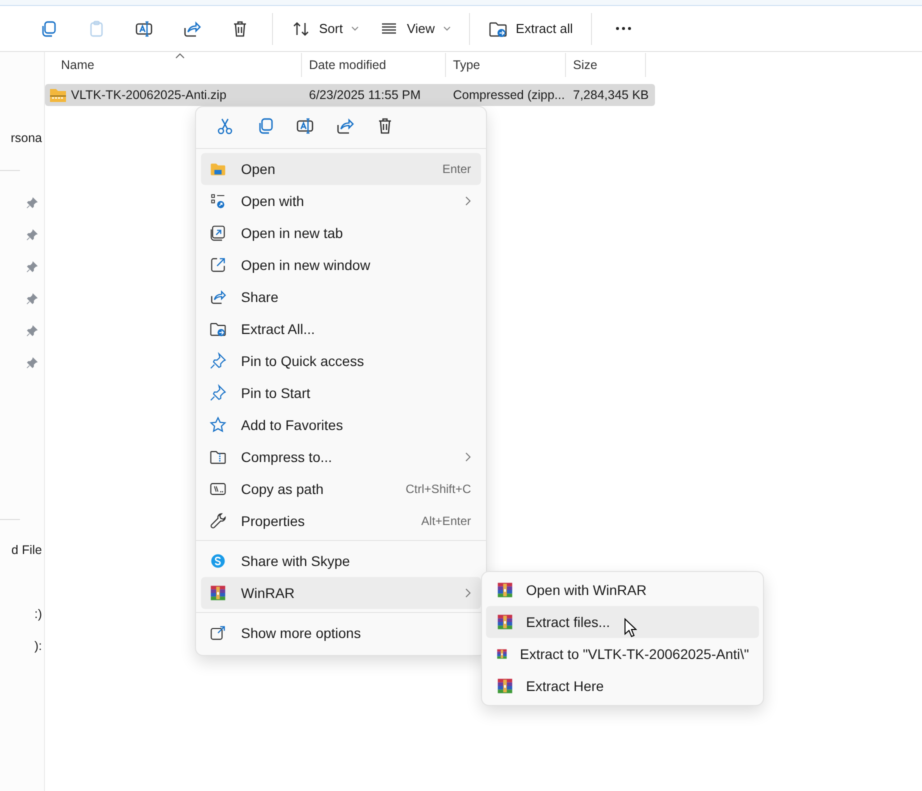 The image size is (922, 791). I want to click on star-icon, so click(218, 425).